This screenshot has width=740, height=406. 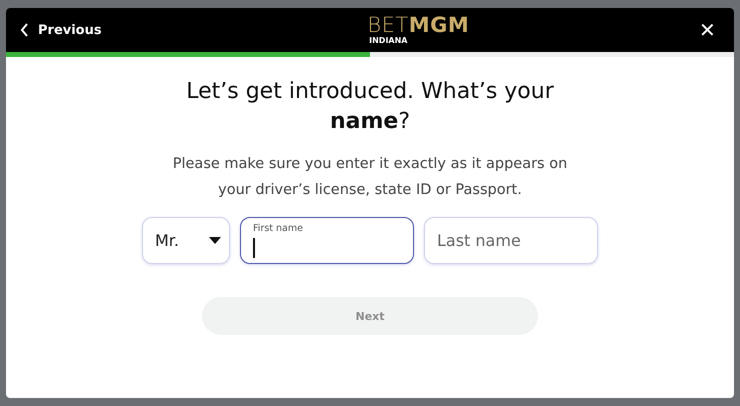 What do you see at coordinates (388, 41) in the screenshot?
I see `region-label: INDIANA` at bounding box center [388, 41].